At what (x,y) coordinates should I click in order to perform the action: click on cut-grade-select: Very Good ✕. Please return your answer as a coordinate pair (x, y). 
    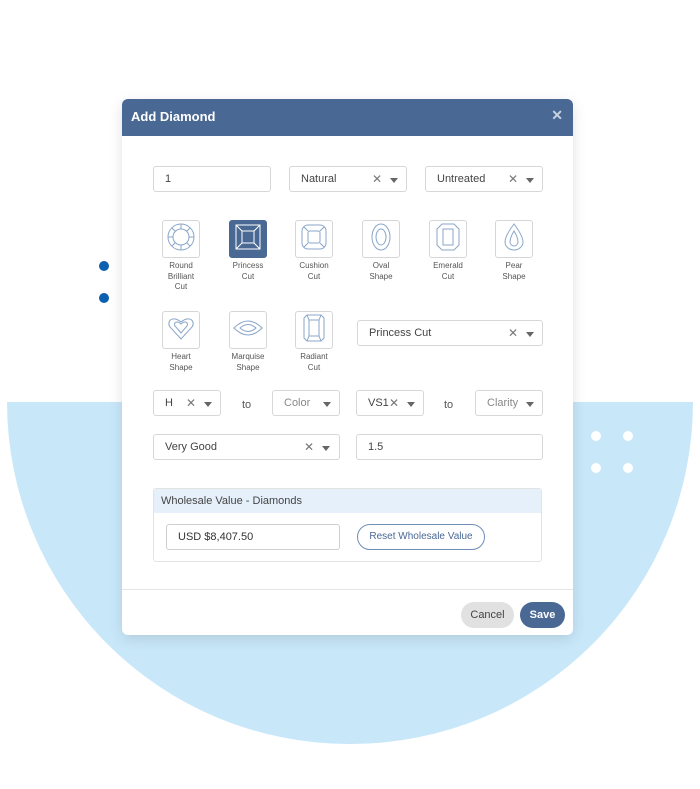
    Looking at the image, I should click on (246, 447).